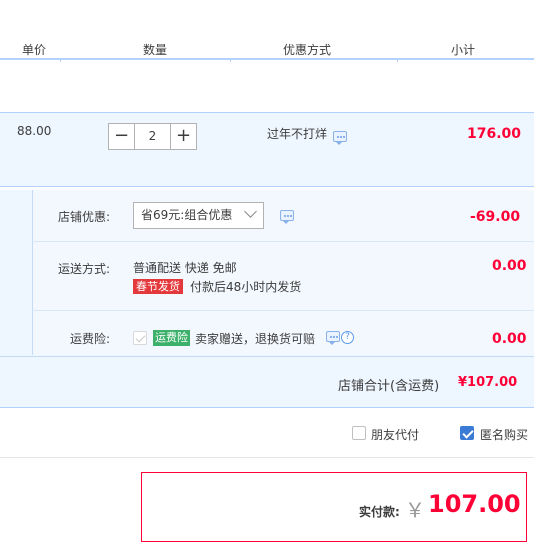 The width and height of the screenshot is (534, 542). Describe the element at coordinates (509, 339) in the screenshot. I see `insurance-amount: 0.00` at that location.